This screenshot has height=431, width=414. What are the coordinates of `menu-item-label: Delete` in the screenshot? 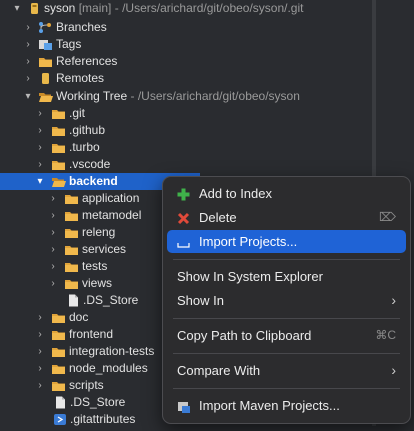 It's located at (218, 217).